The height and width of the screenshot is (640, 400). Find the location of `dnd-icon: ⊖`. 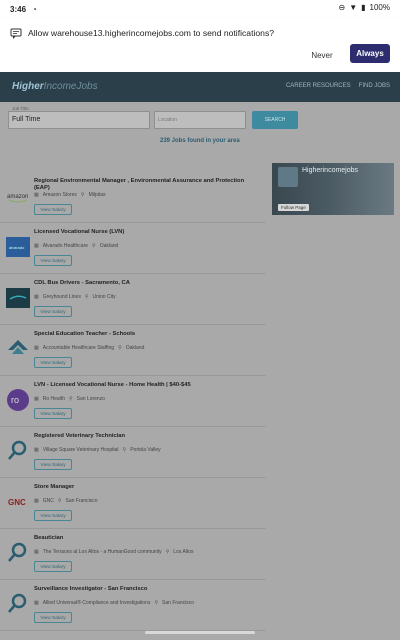

dnd-icon: ⊖ is located at coordinates (342, 7).